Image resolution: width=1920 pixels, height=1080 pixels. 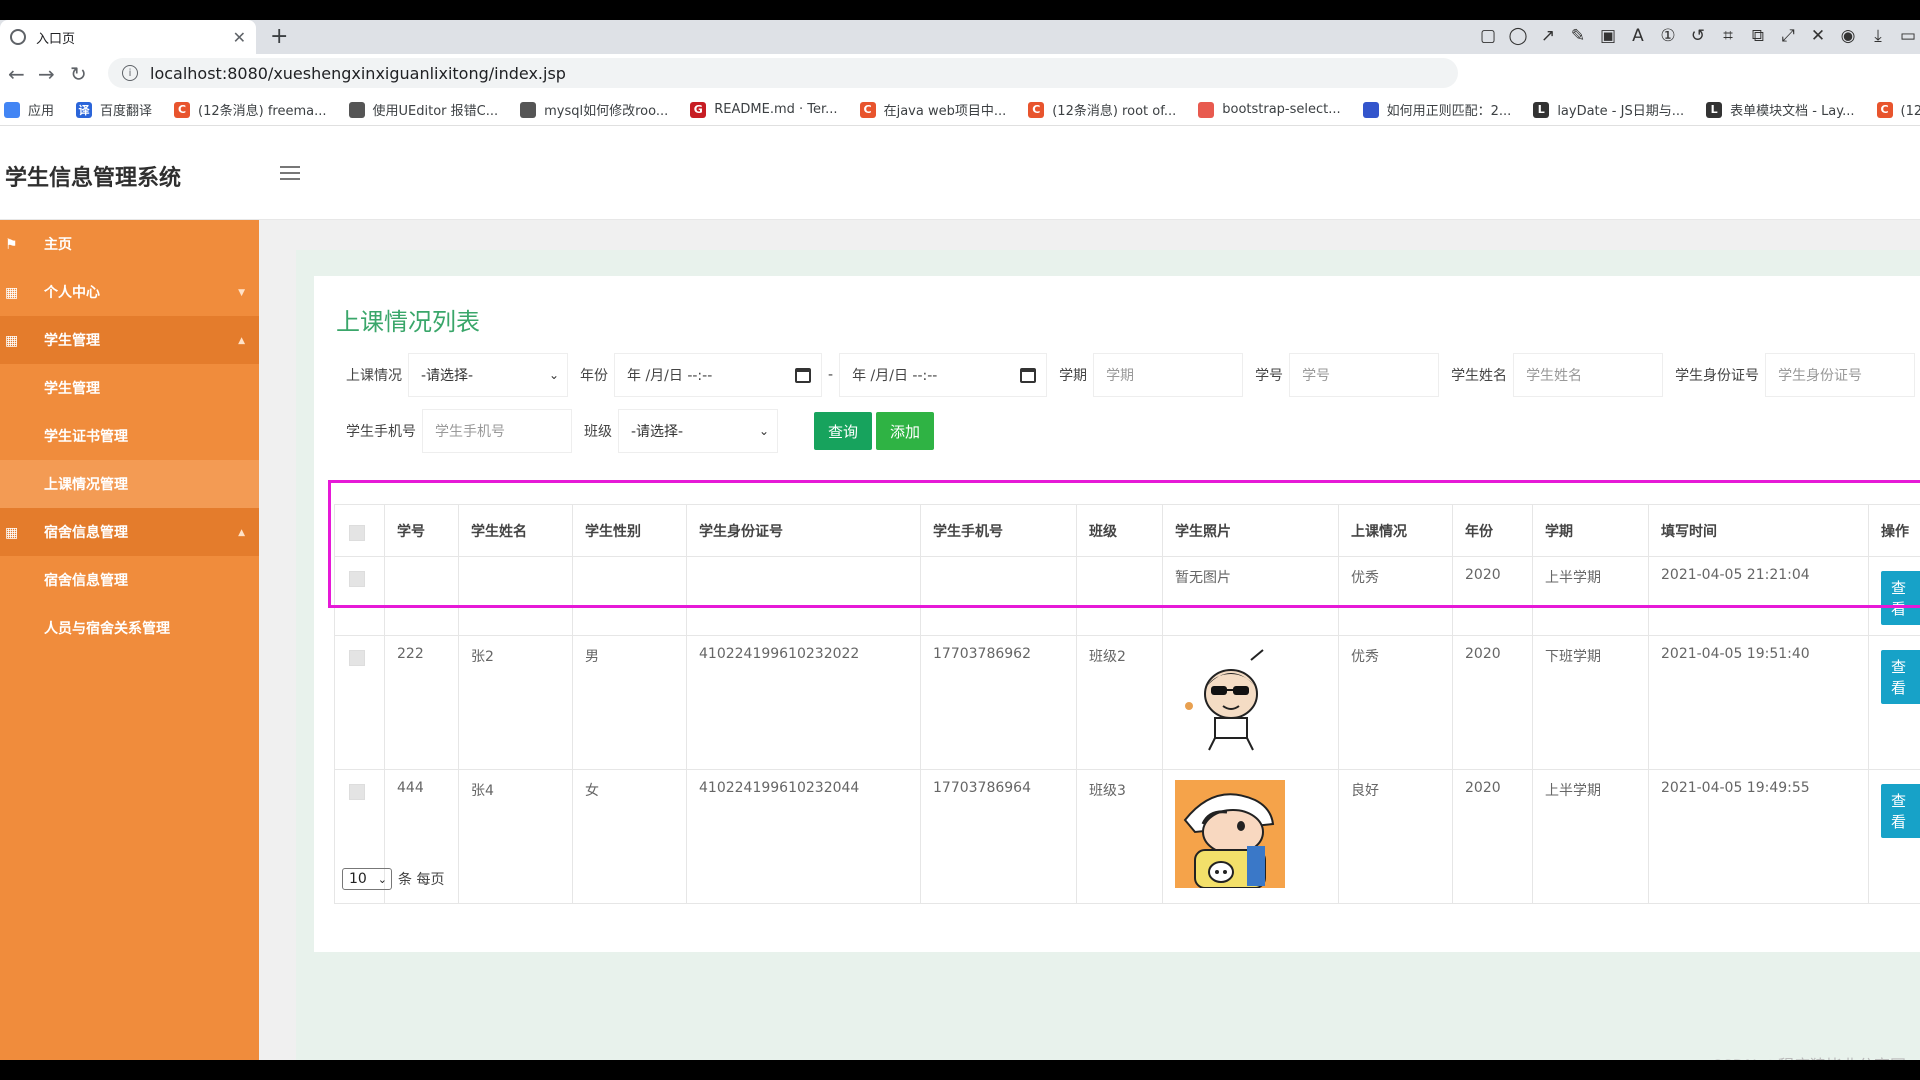 I want to click on cell-phone: 17703786962, so click(x=998, y=702).